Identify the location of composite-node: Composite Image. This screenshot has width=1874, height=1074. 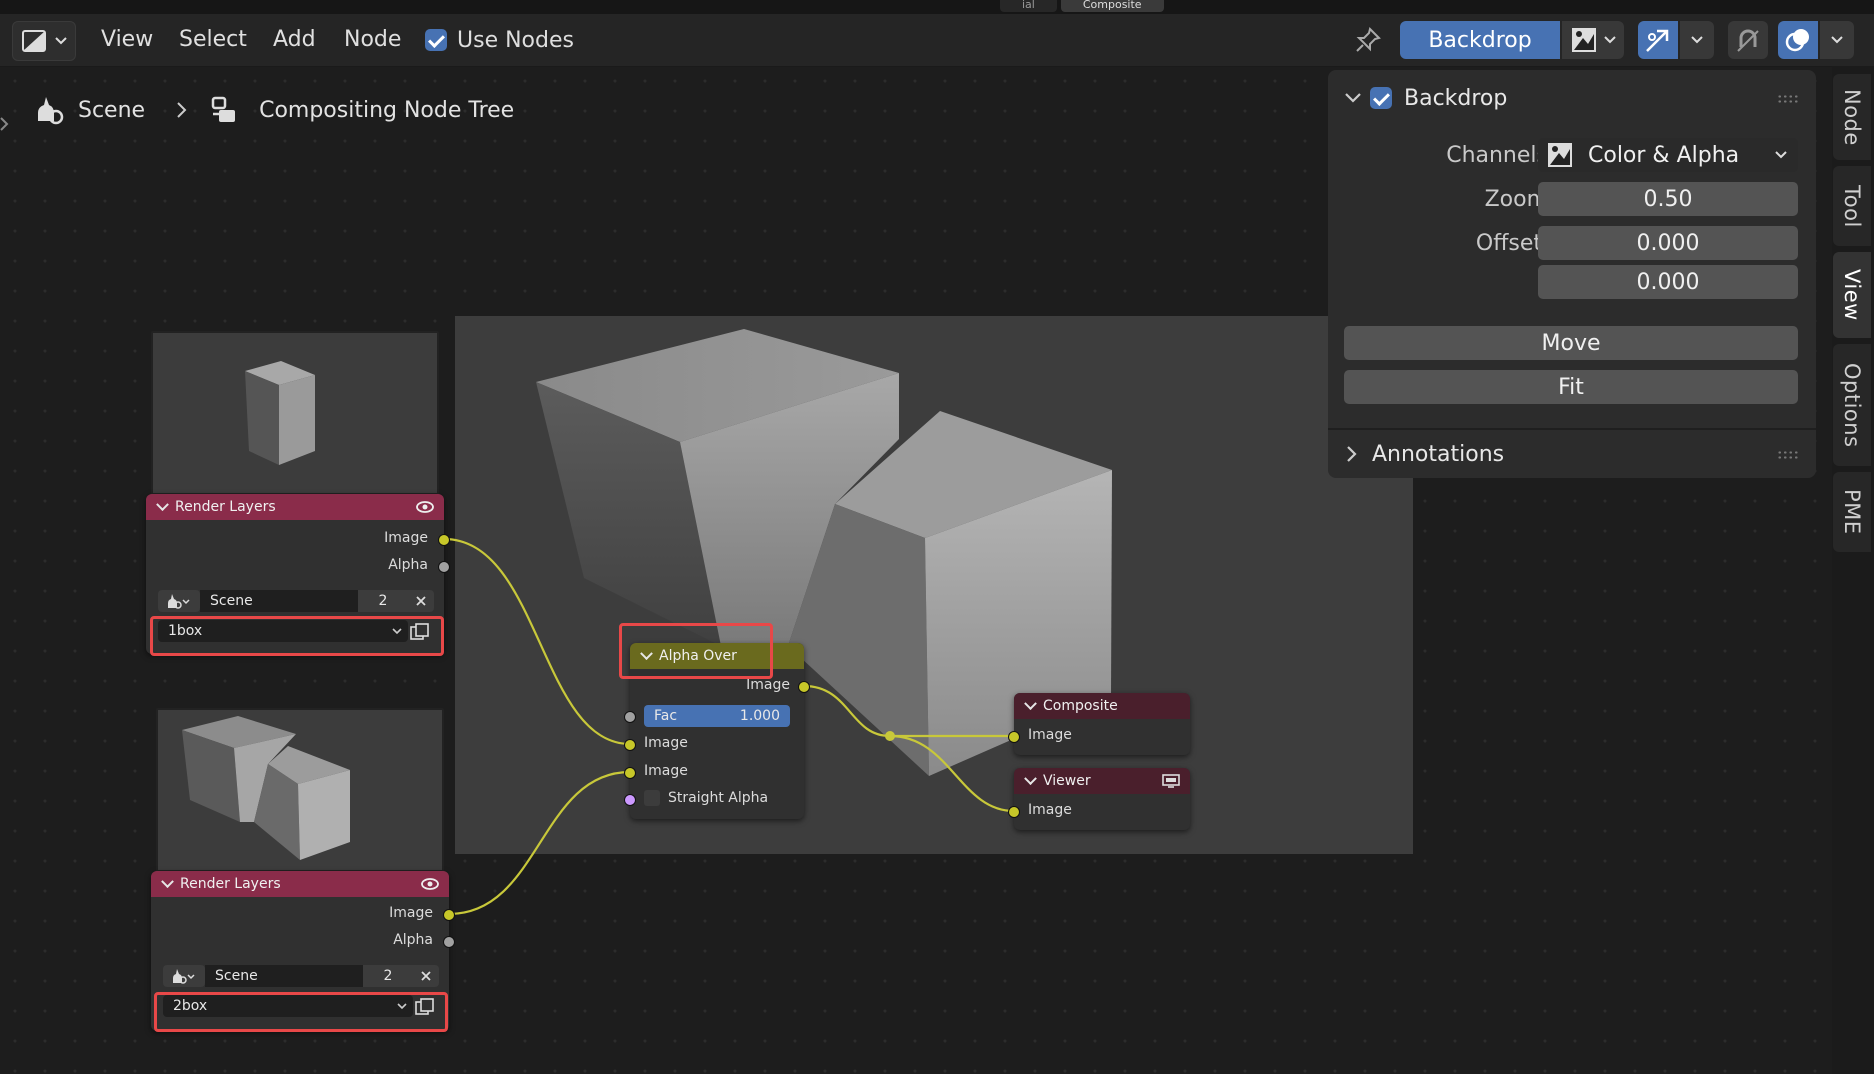
(1099, 724).